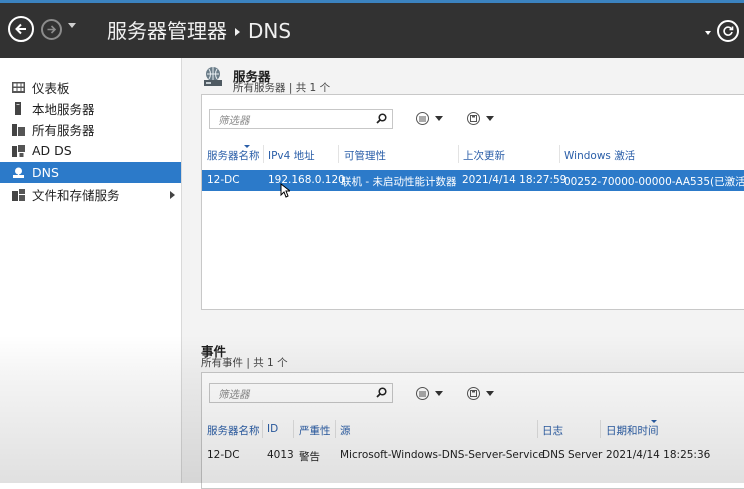 The width and height of the screenshot is (744, 489). What do you see at coordinates (213, 78) in the screenshot?
I see `server-section-icon` at bounding box center [213, 78].